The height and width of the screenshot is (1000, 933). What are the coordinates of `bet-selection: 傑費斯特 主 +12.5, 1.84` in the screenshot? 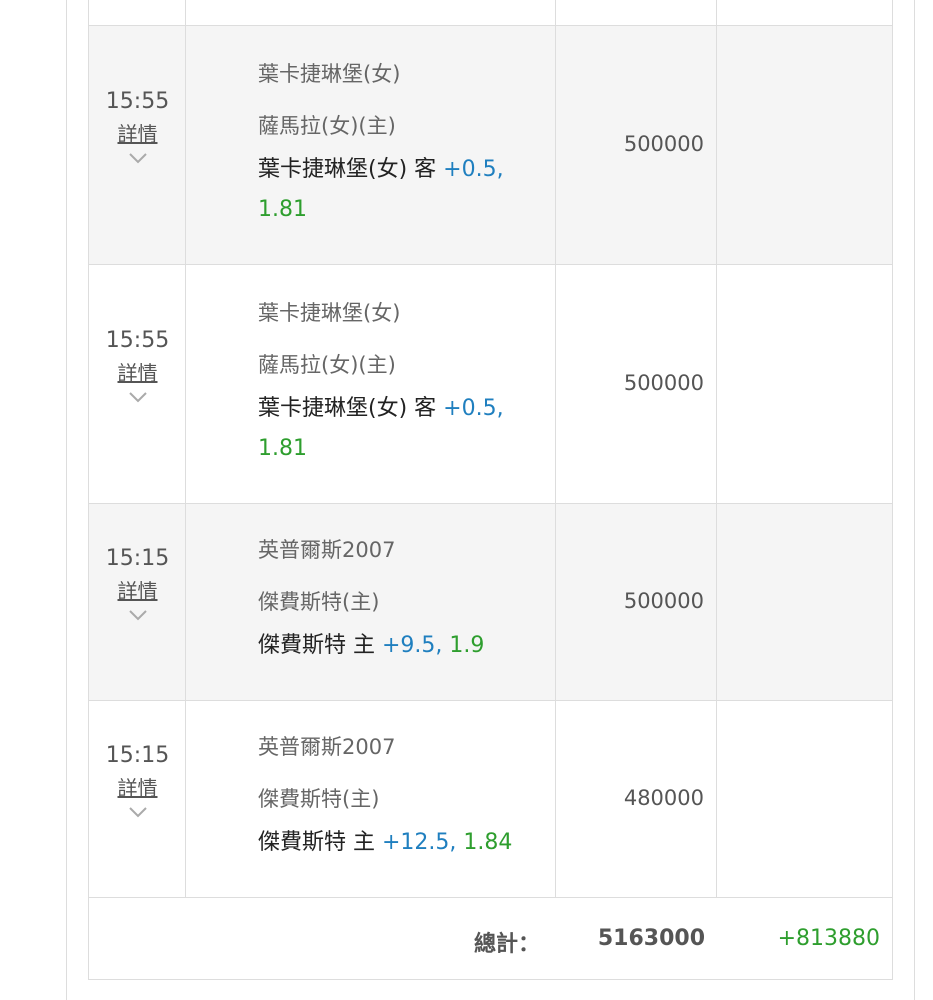 It's located at (396, 843).